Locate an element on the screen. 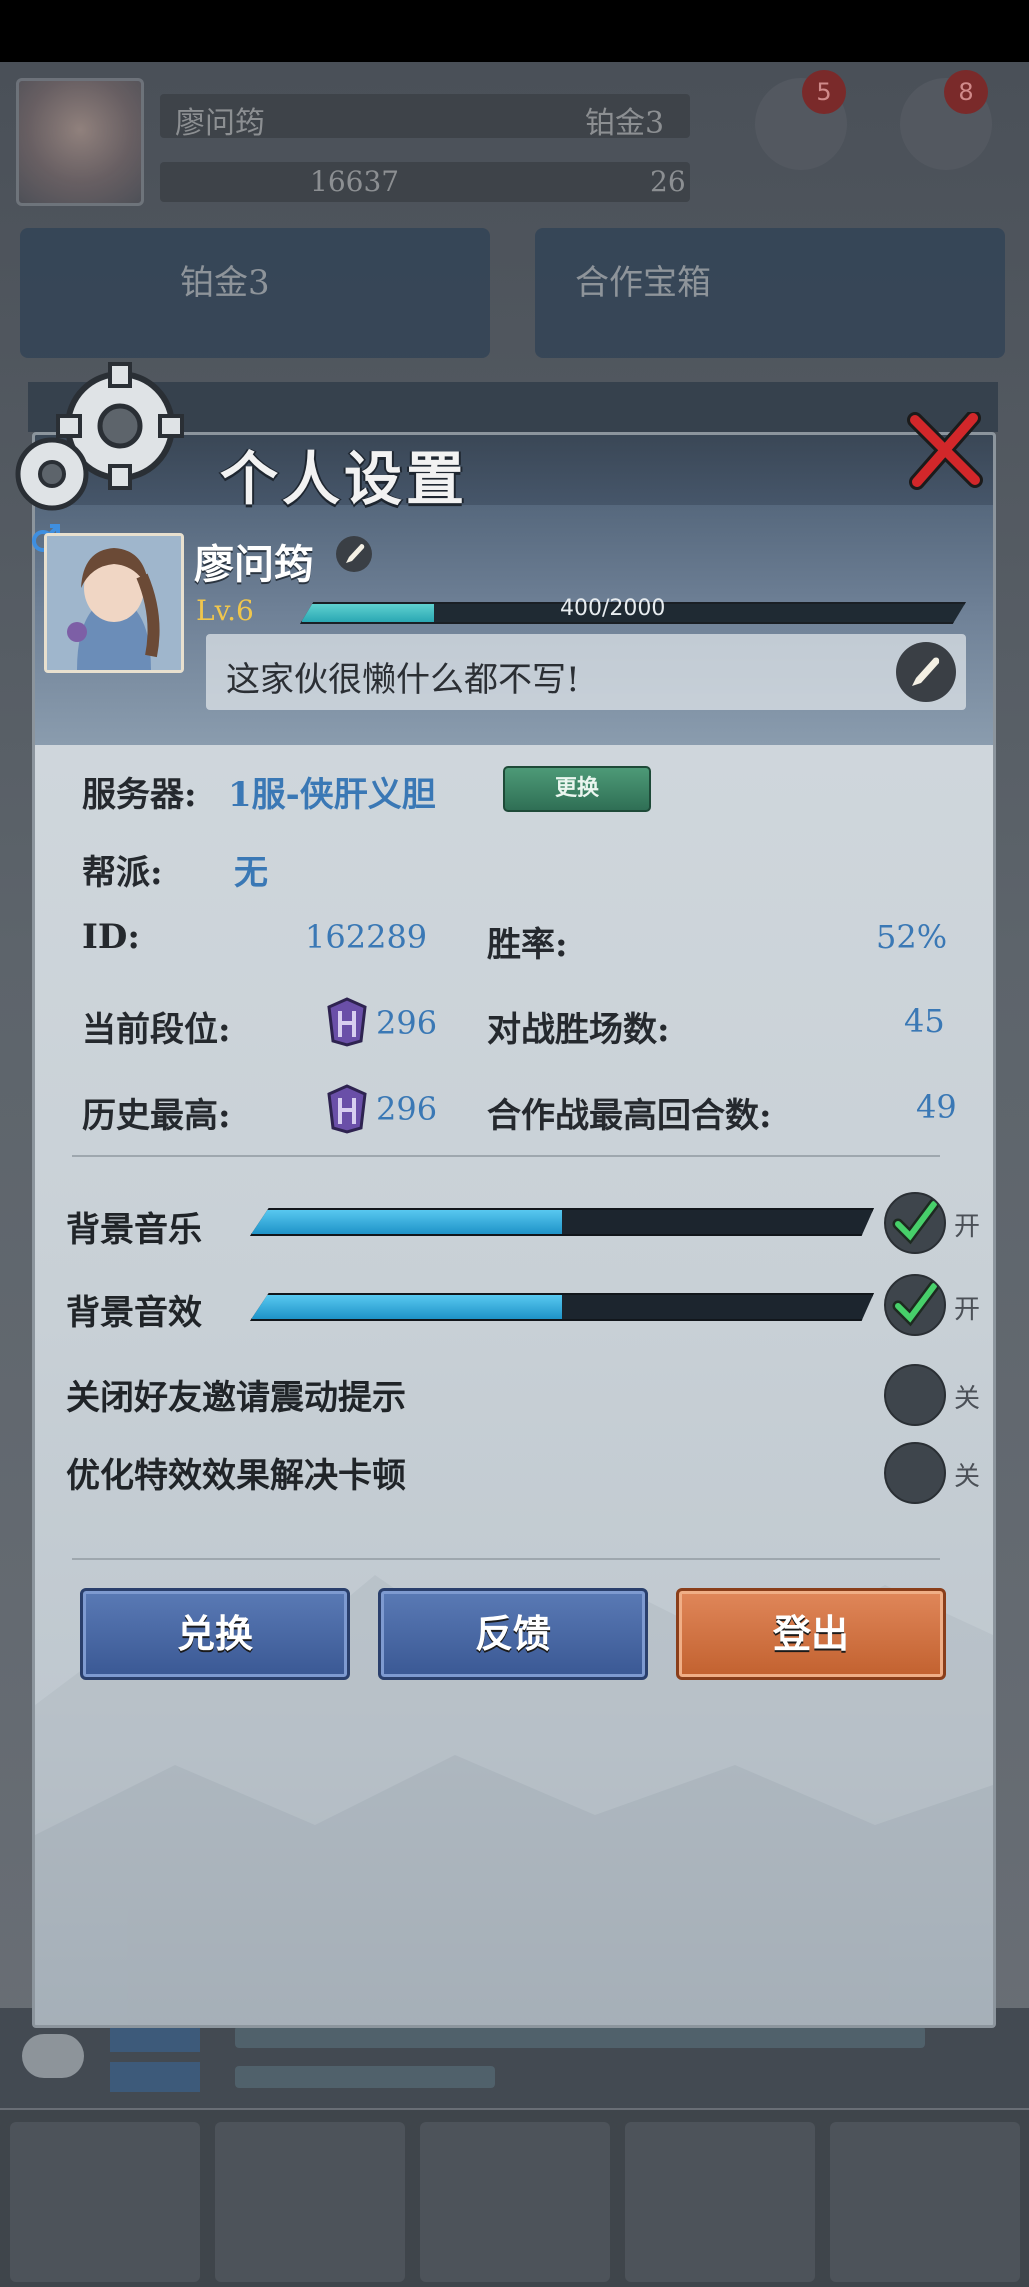 The height and width of the screenshot is (2287, 1029). sfx-label: 背景音效 is located at coordinates (134, 1313).